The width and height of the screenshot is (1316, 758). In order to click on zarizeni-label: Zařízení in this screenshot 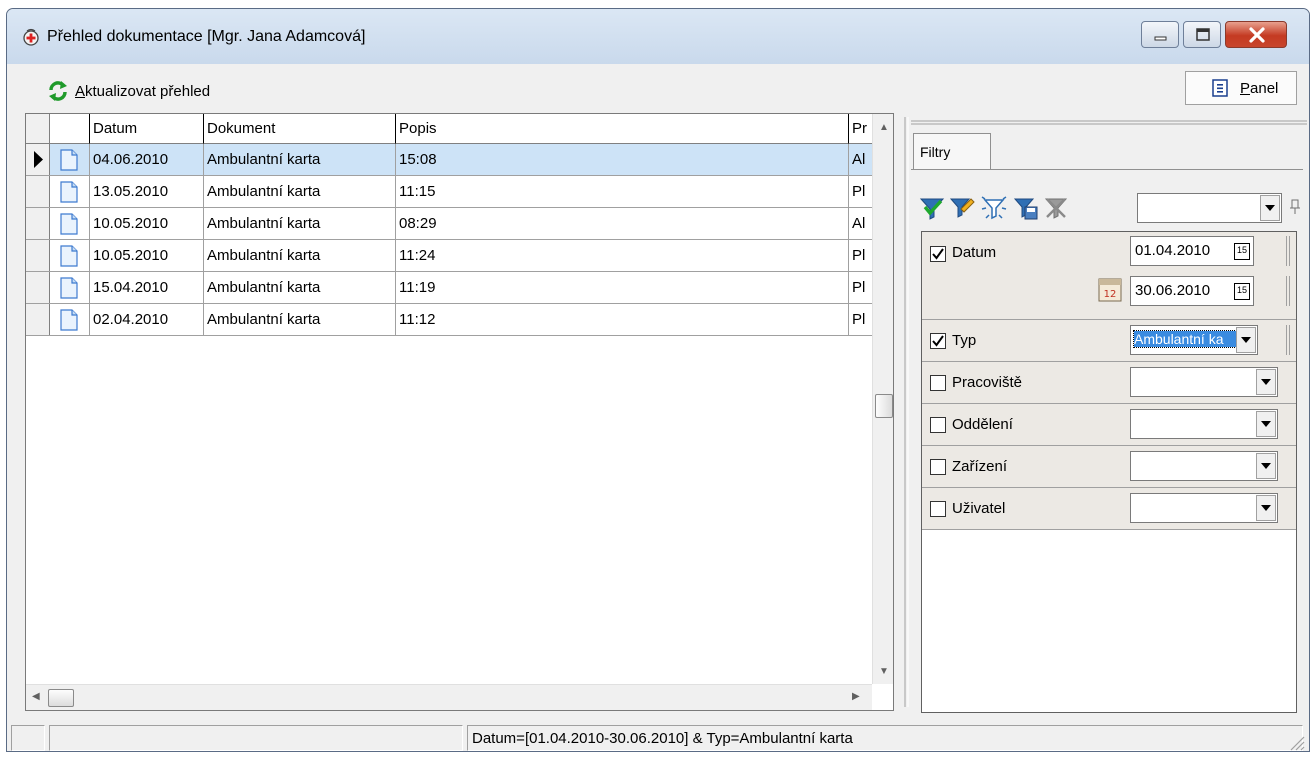, I will do `click(980, 466)`.